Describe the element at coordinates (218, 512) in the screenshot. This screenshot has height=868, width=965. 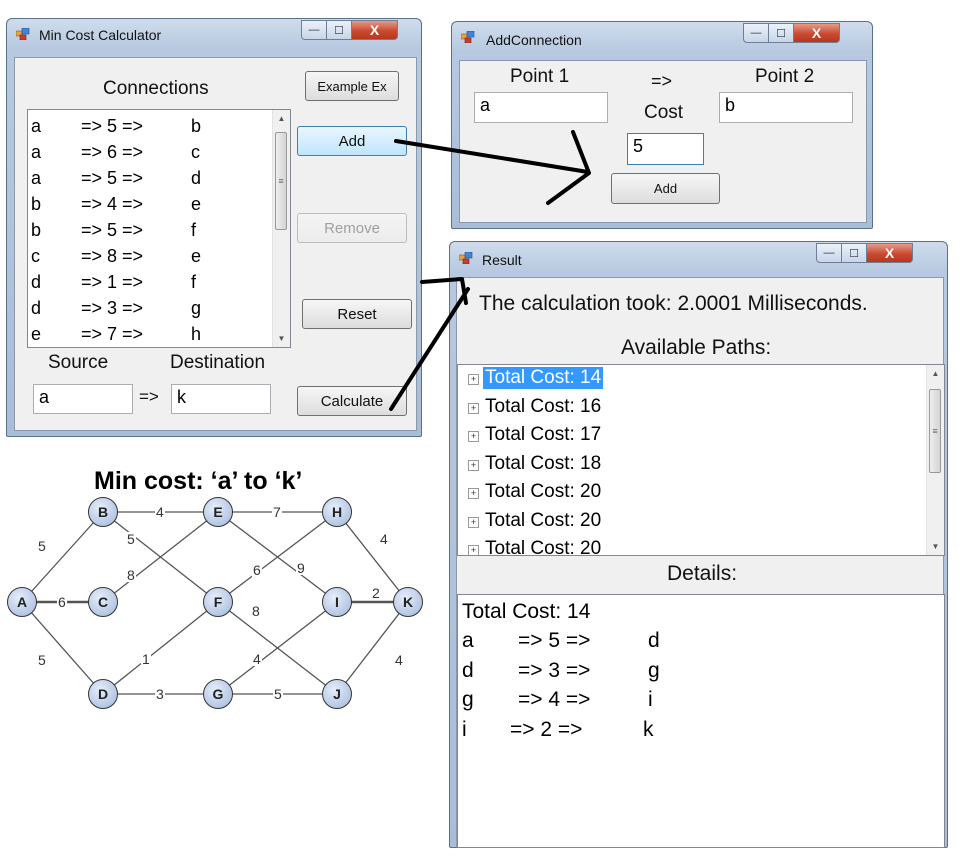
I see `graph-node-e: E` at that location.